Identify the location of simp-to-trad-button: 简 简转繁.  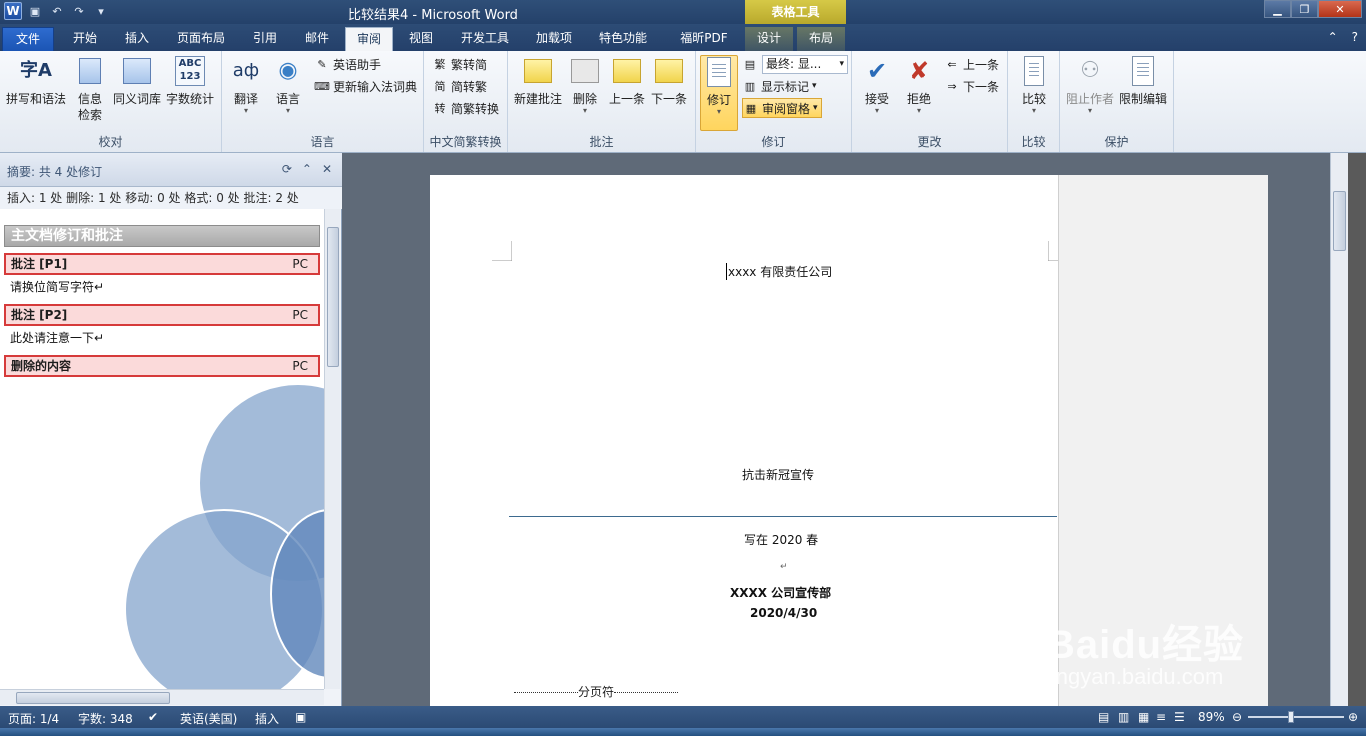
(460, 86).